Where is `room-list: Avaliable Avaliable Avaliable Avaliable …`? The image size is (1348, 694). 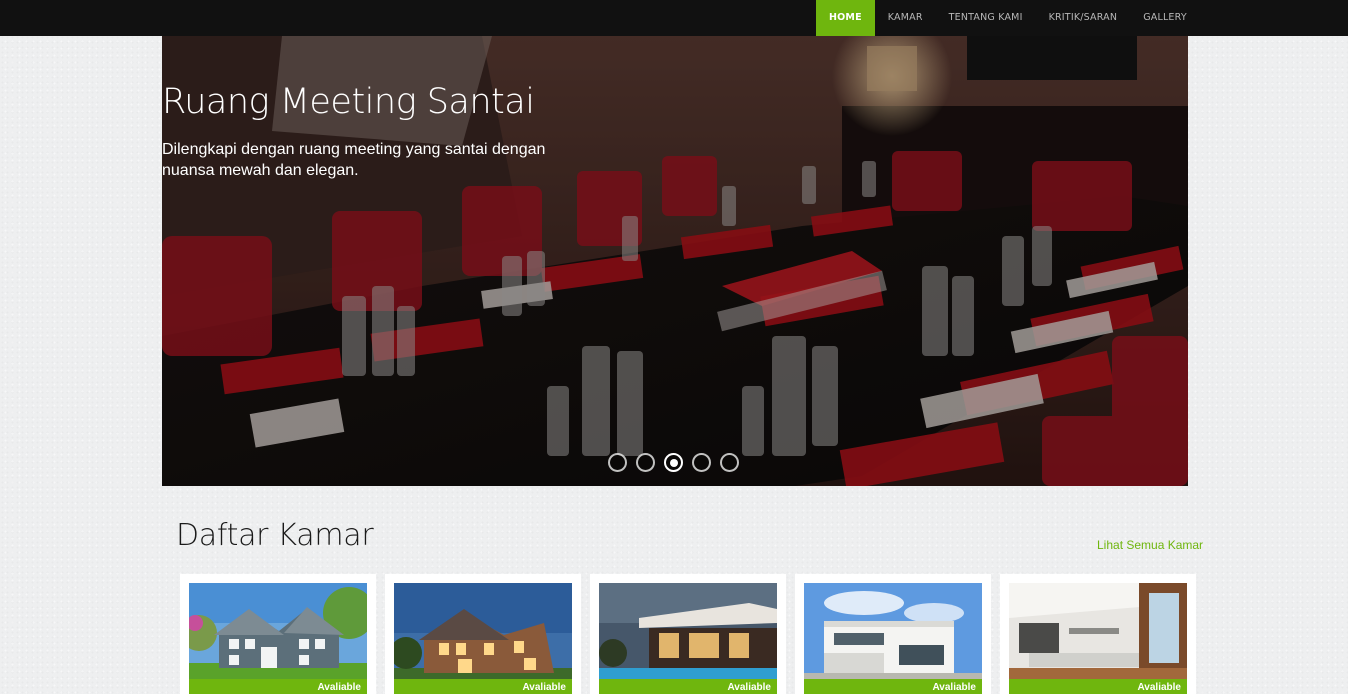
room-list: Avaliable Avaliable Avaliable Avaliable … is located at coordinates (690, 634).